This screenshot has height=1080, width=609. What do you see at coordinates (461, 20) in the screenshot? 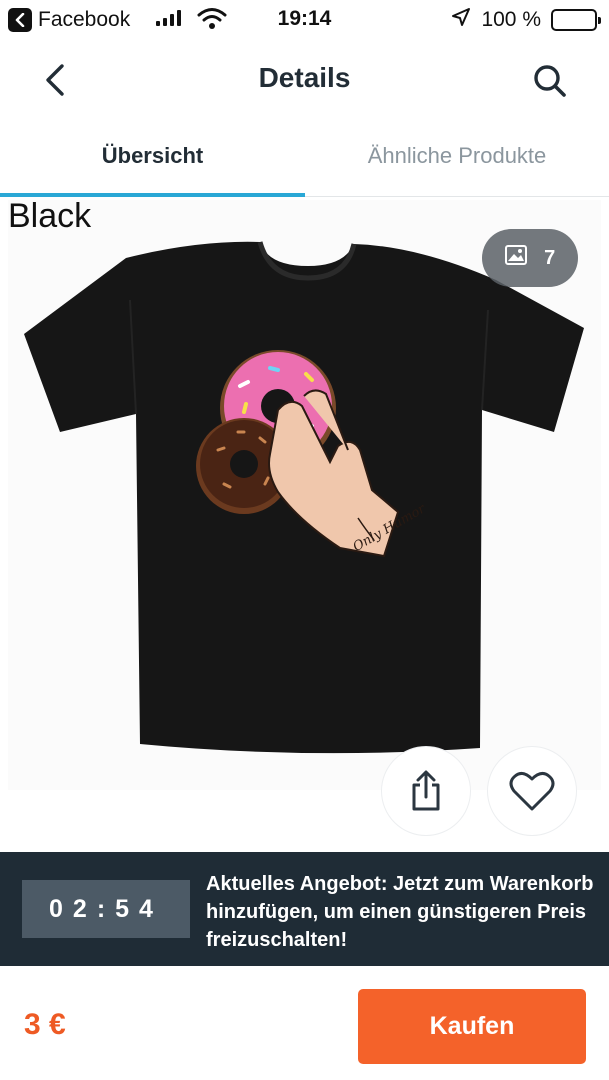
I see `location-arrow-icon` at bounding box center [461, 20].